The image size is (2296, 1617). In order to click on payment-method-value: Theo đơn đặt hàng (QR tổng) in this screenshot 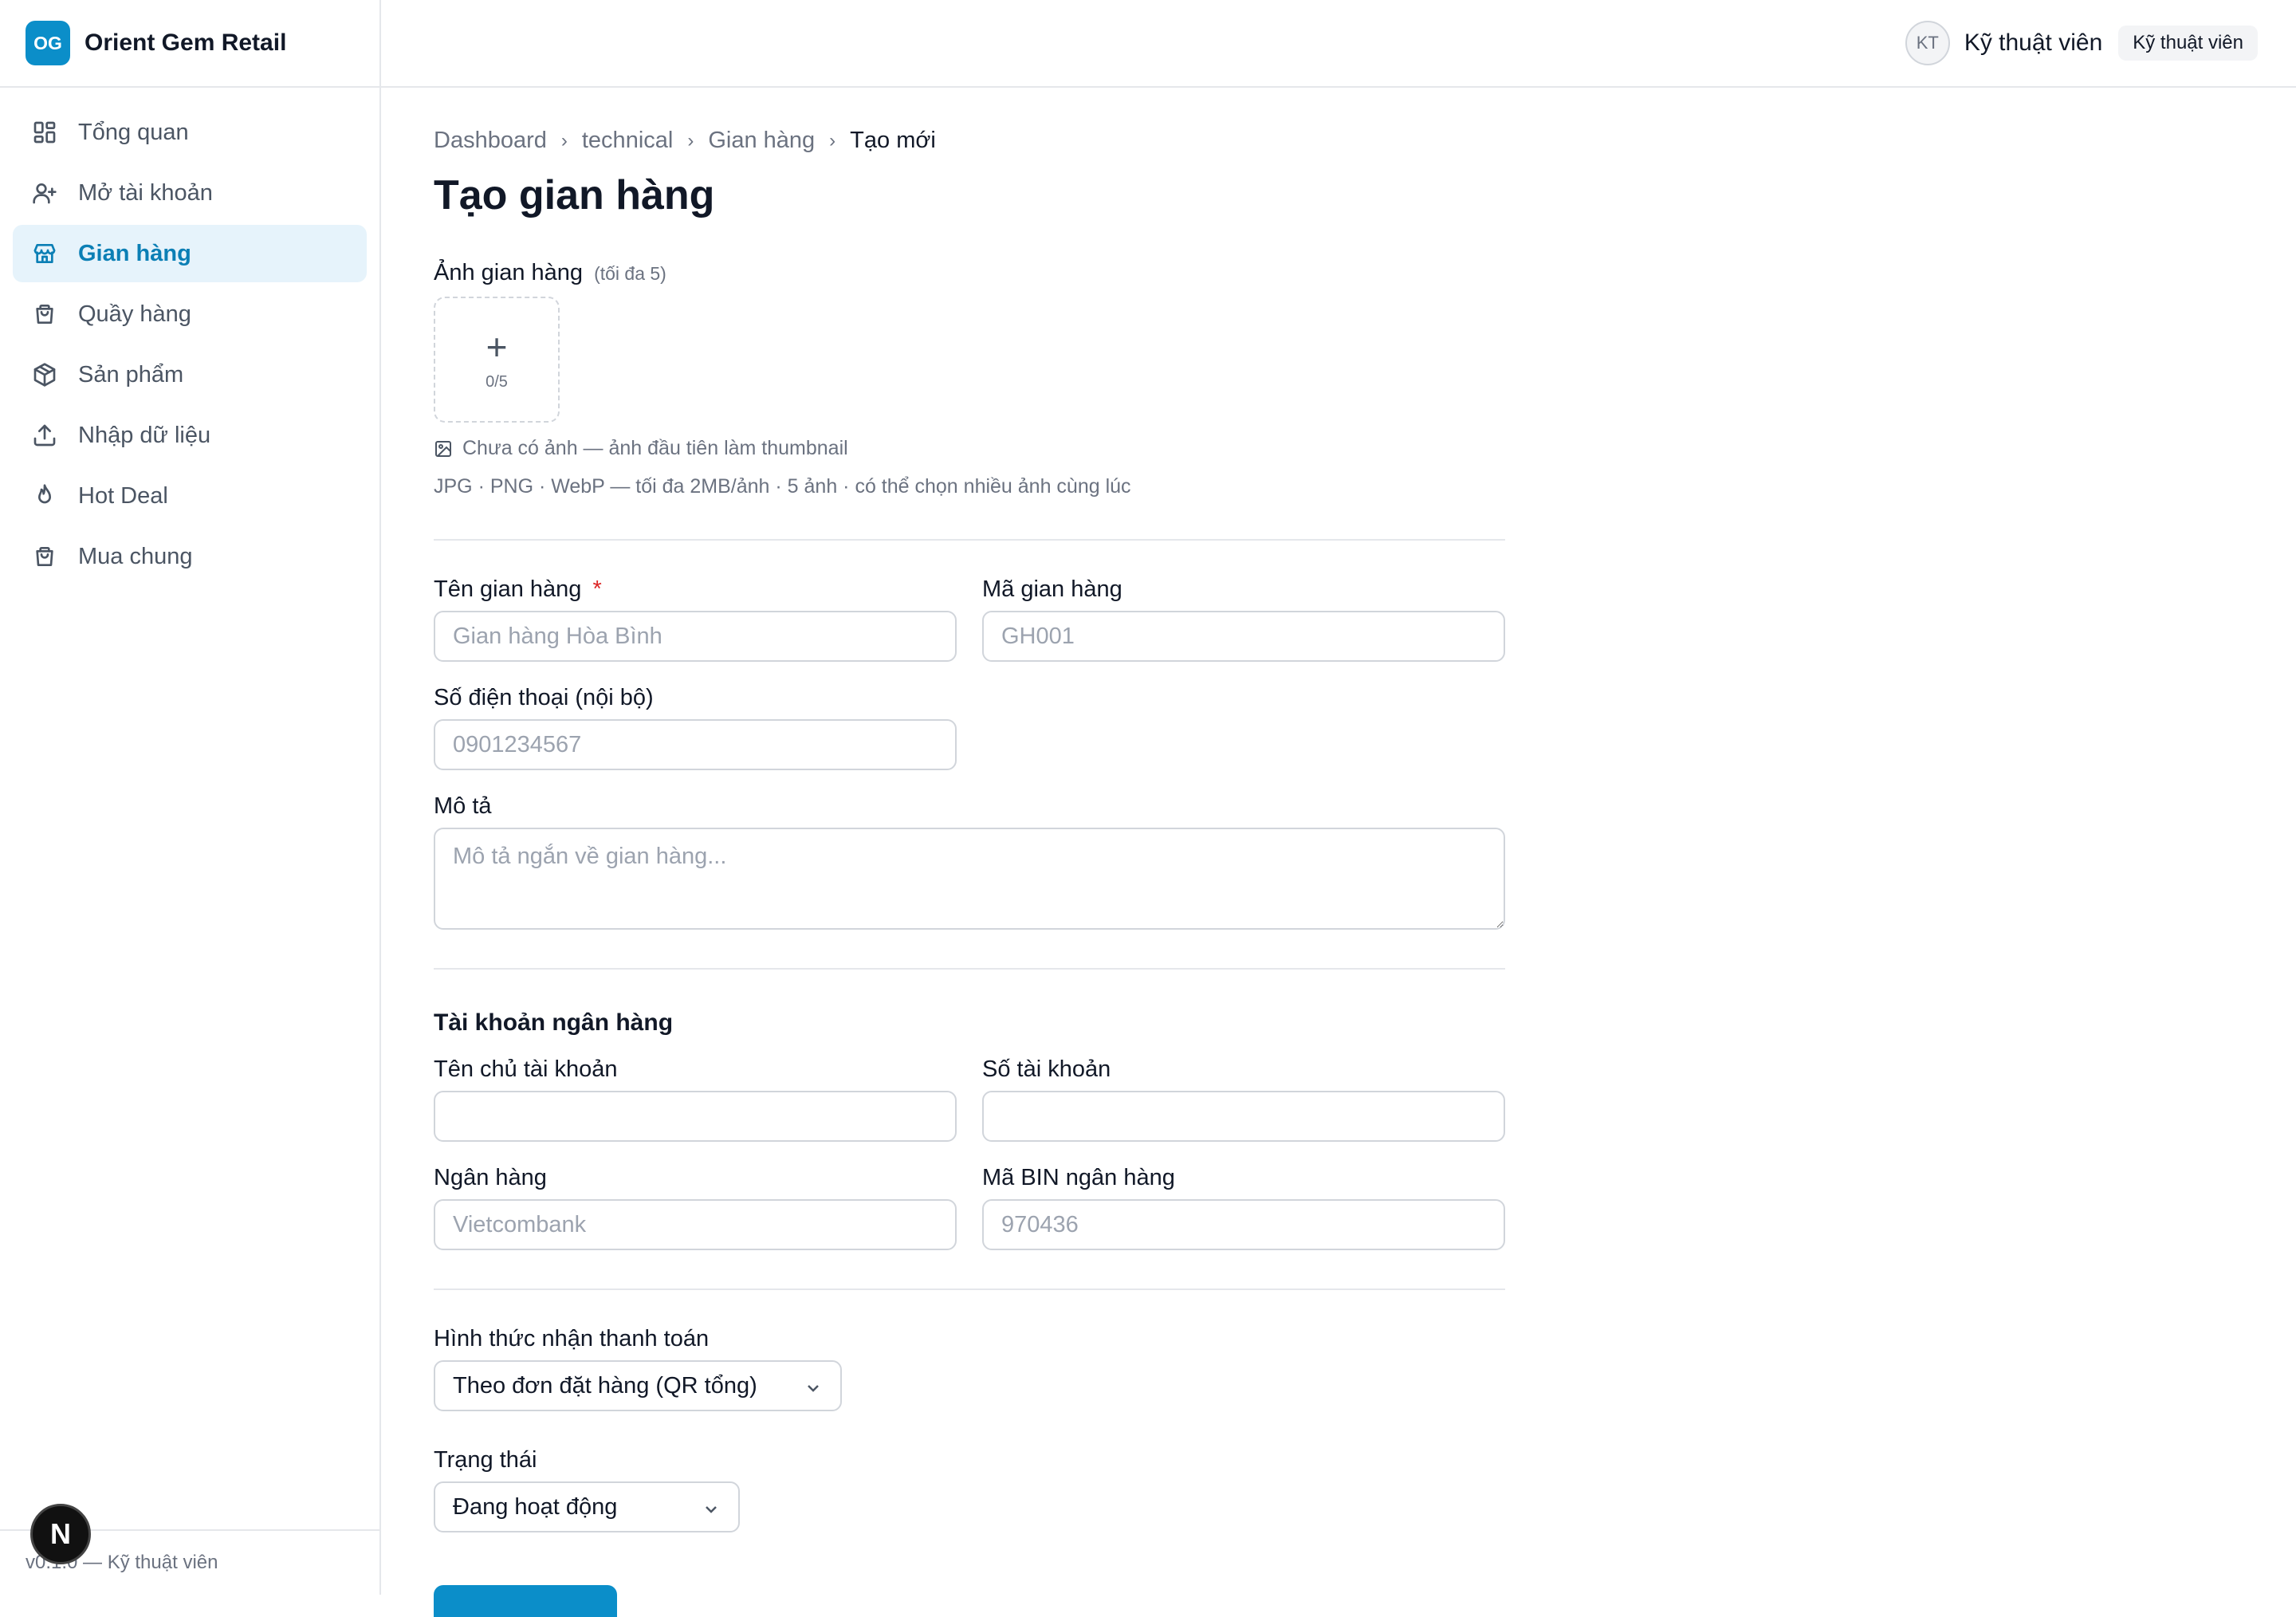, I will do `click(605, 1386)`.